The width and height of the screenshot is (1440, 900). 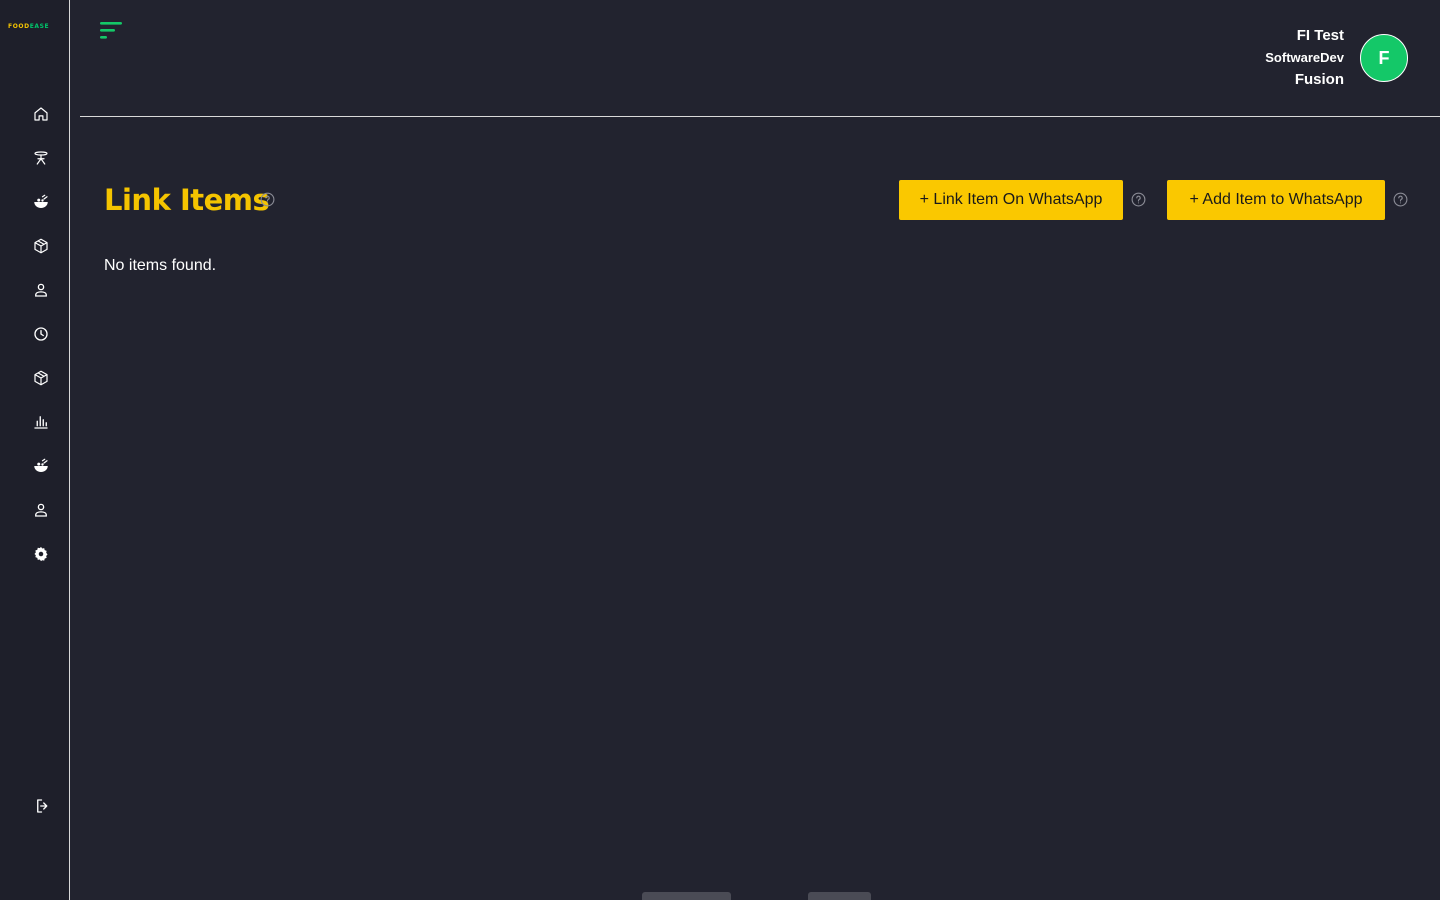 I want to click on logout-icon, so click(x=42, y=806).